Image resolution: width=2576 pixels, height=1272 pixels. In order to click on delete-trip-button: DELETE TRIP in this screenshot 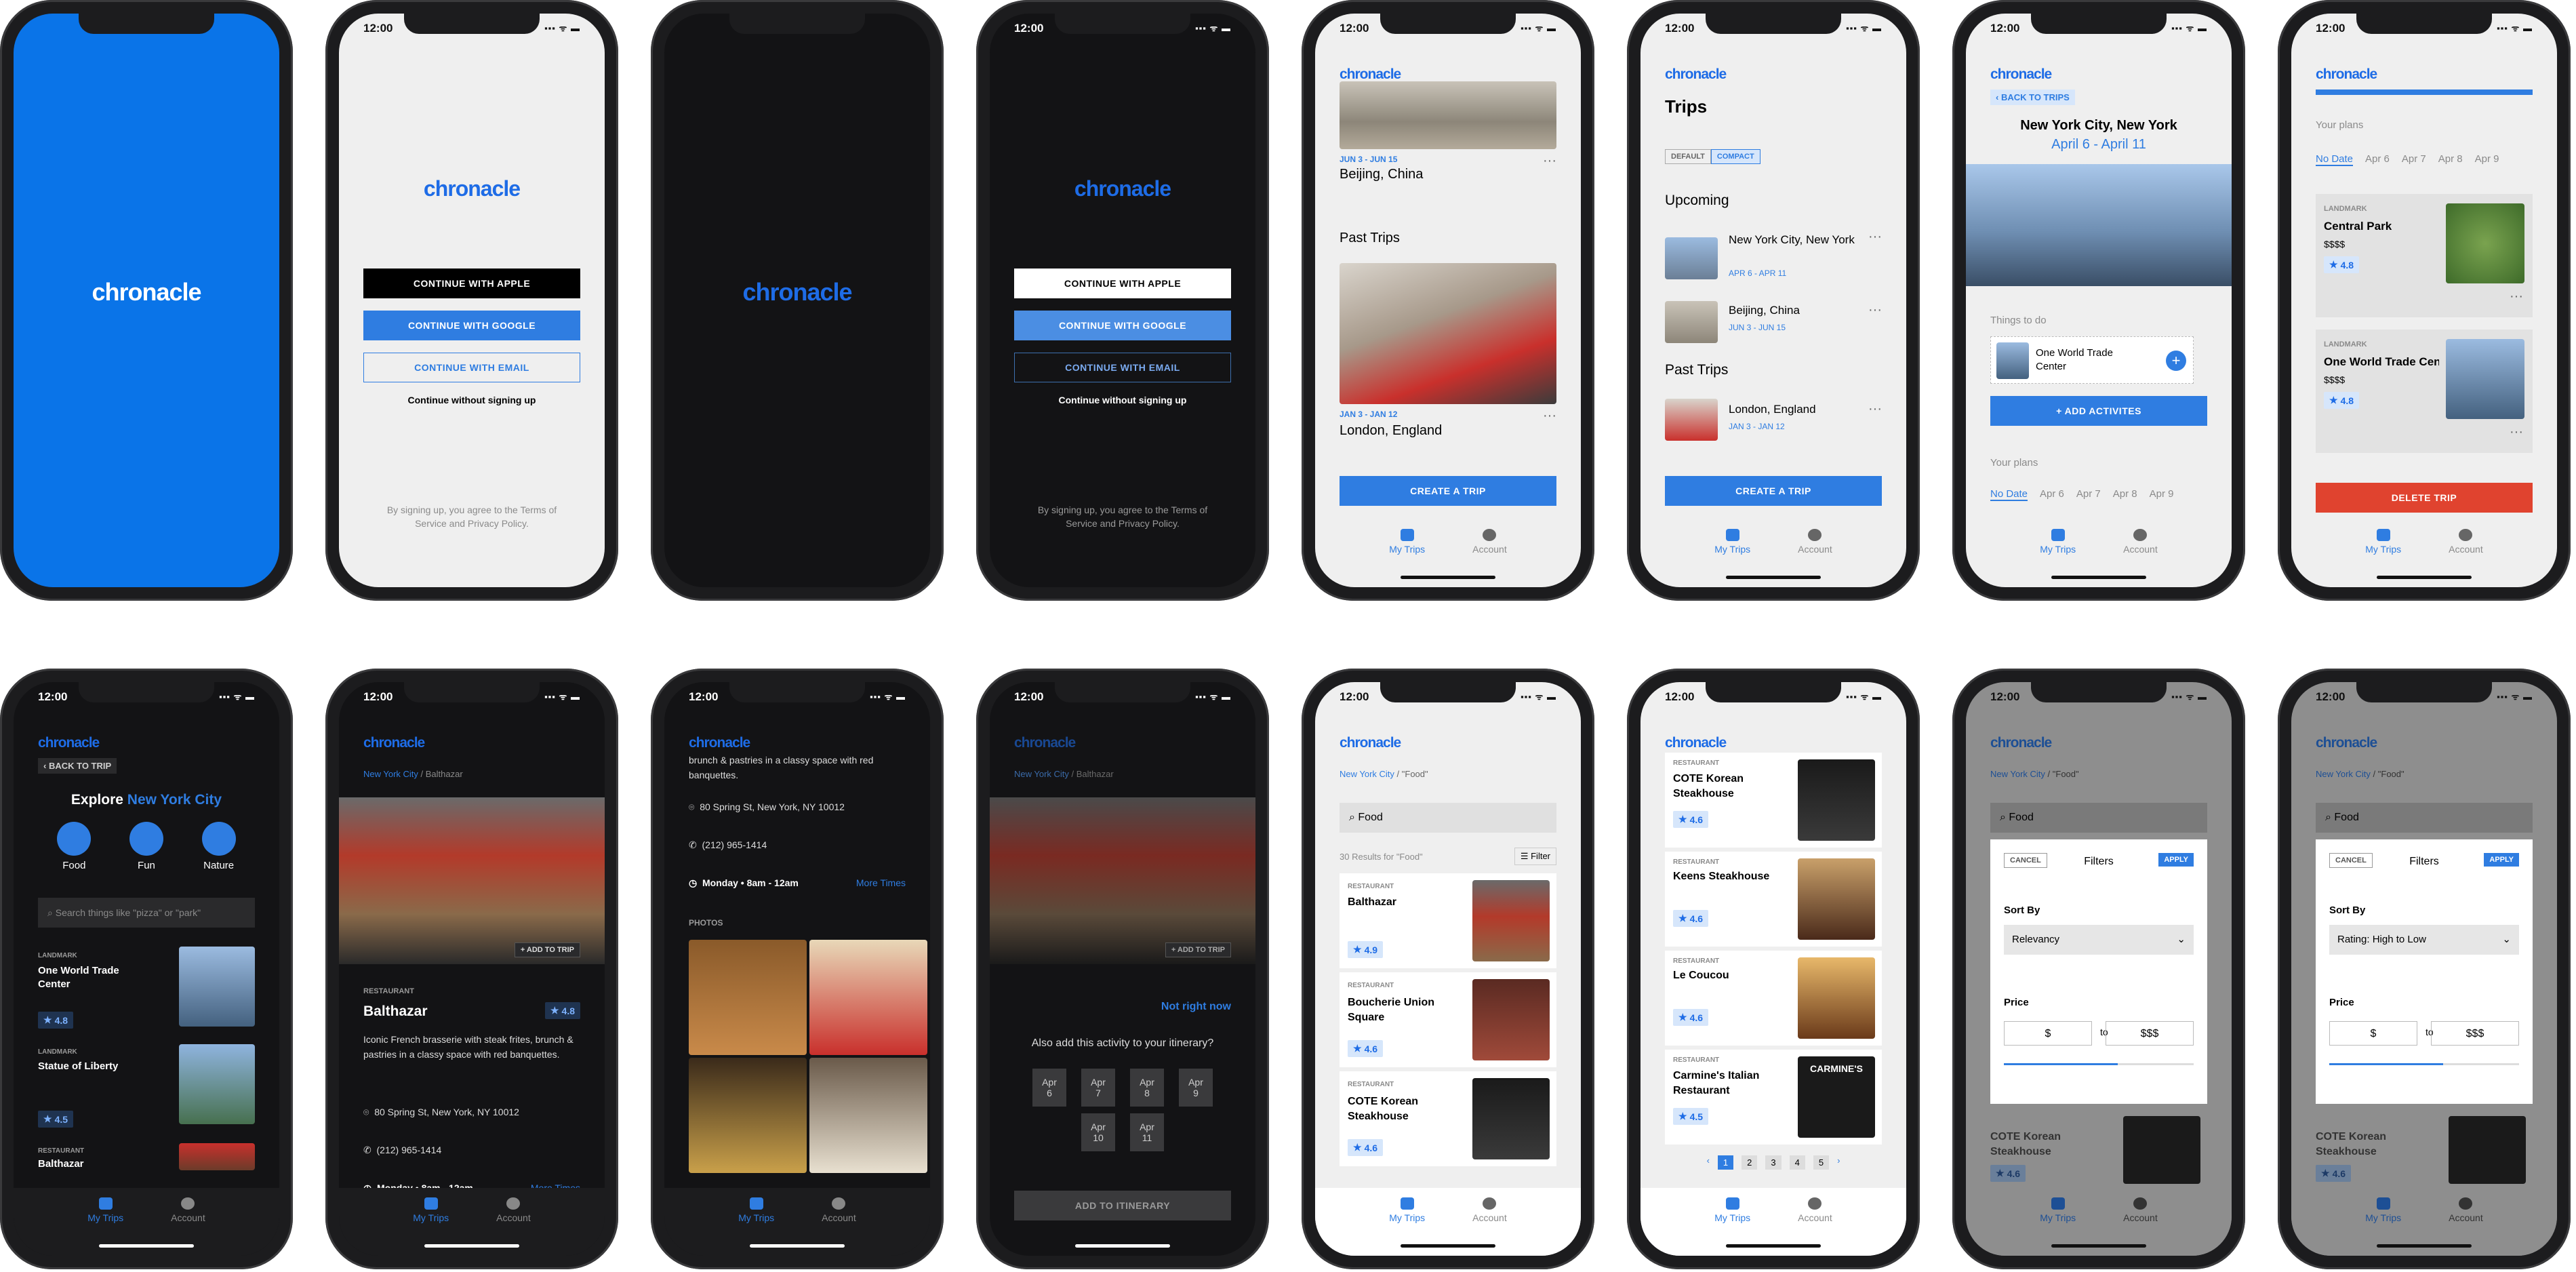, I will do `click(2424, 498)`.